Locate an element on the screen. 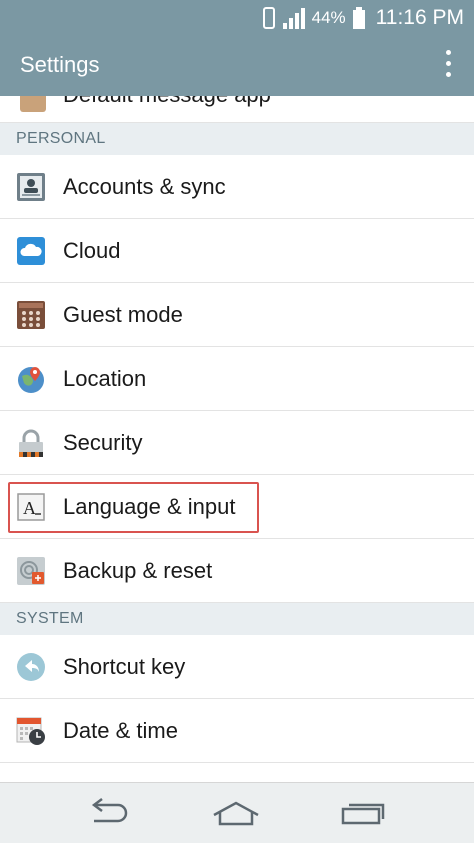  list-item-label: Language & input is located at coordinates (149, 506).